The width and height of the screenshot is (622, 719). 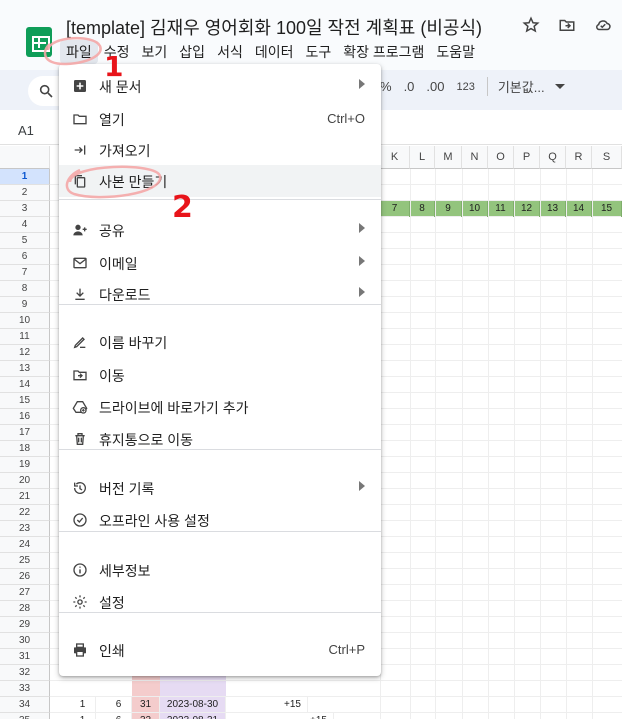 What do you see at coordinates (25, 193) in the screenshot?
I see `row-header: 2` at bounding box center [25, 193].